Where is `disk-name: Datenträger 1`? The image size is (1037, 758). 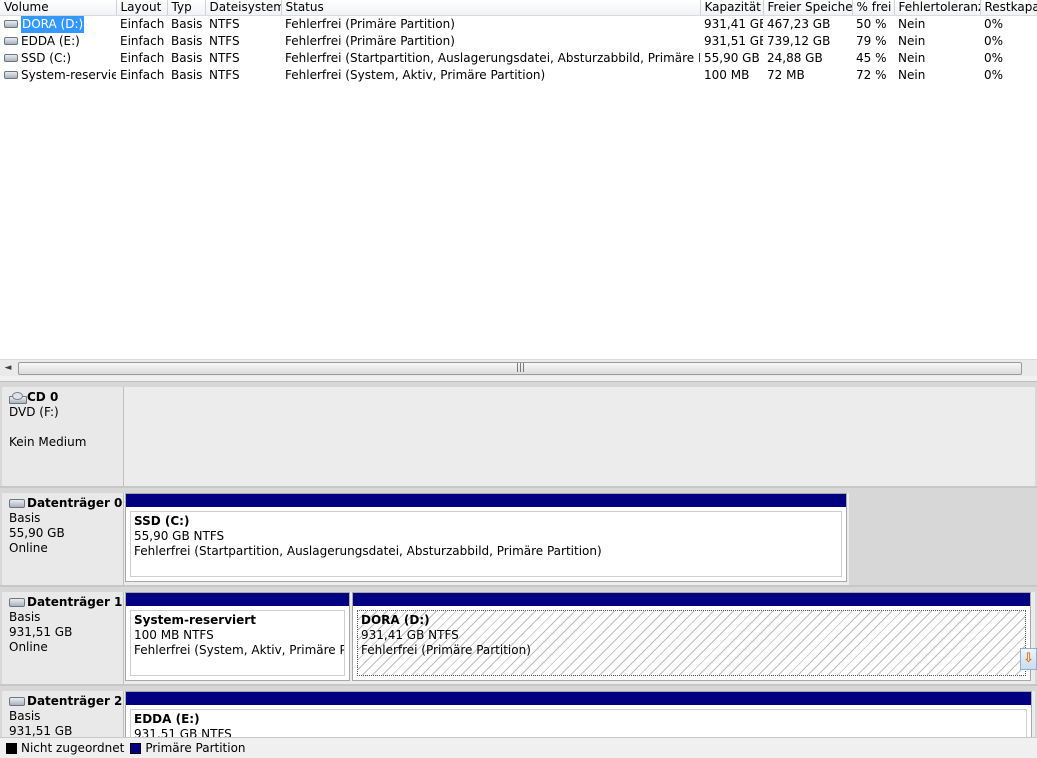
disk-name: Datenträger 1 is located at coordinates (75, 602).